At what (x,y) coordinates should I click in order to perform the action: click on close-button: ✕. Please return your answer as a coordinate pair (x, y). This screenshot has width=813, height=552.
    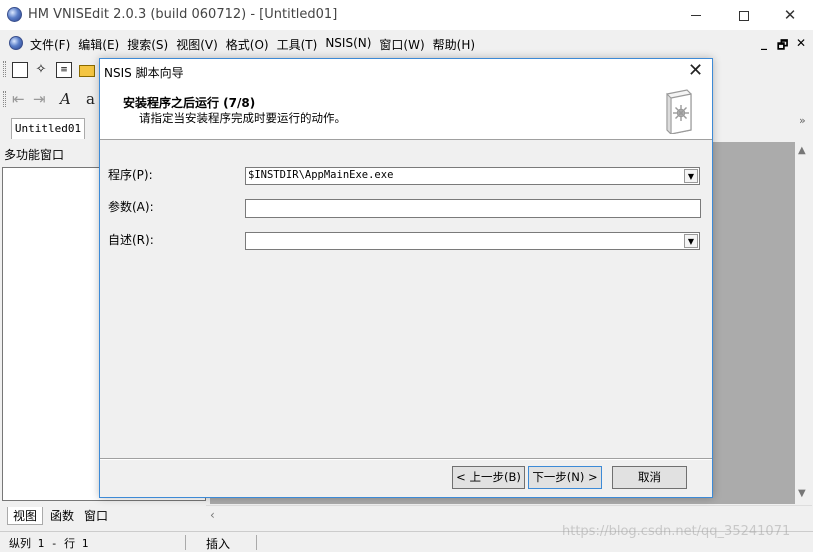
    Looking at the image, I should click on (790, 15).